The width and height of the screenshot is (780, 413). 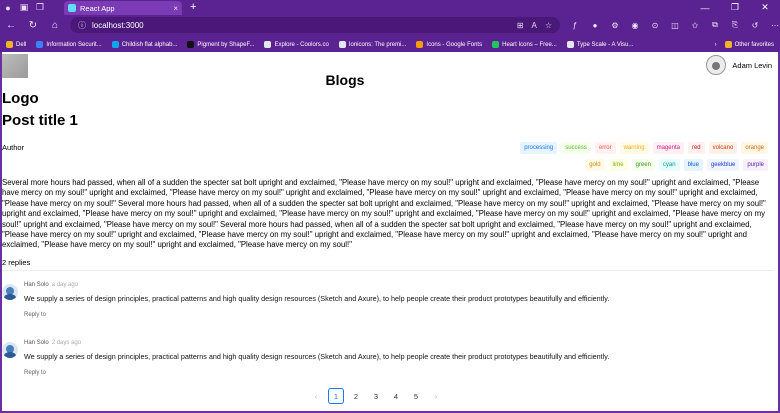 What do you see at coordinates (24, 7) in the screenshot?
I see `workspaces-icon: ▣` at bounding box center [24, 7].